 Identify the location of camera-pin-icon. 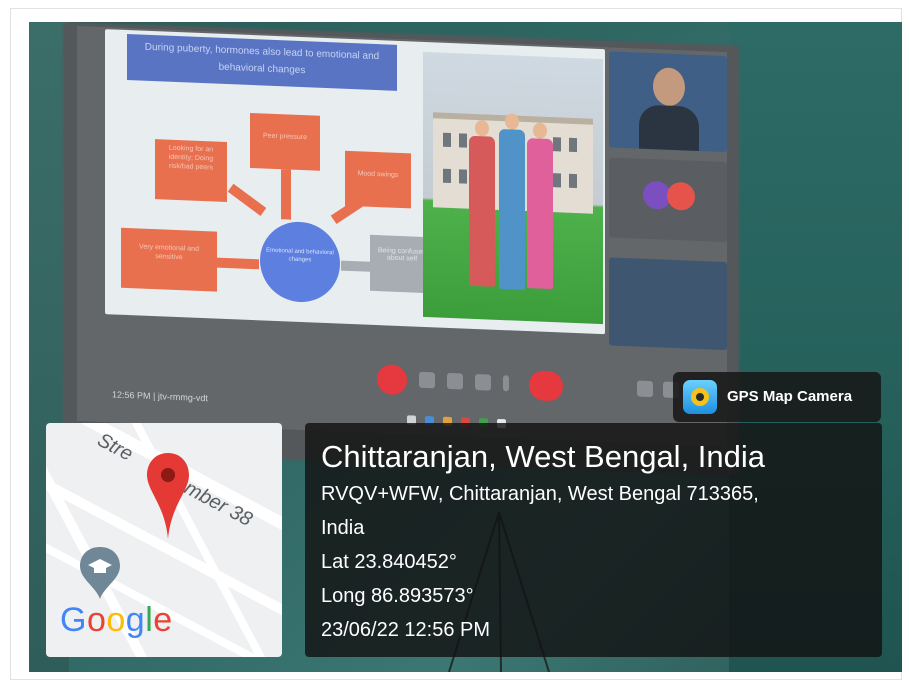
(700, 397).